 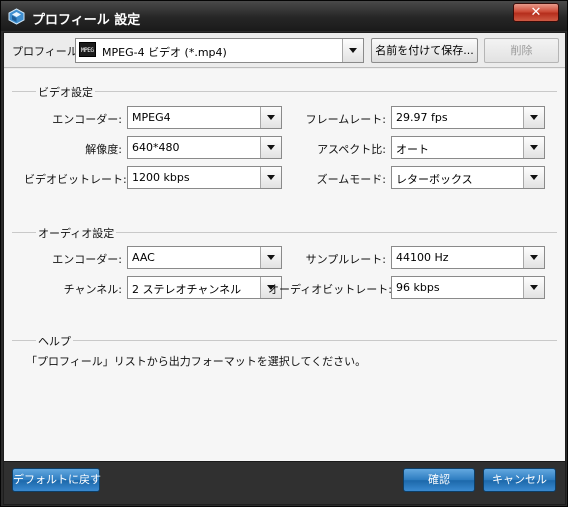 What do you see at coordinates (196, 361) in the screenshot?
I see `help-text: 「プロフィール」リストから出力フォーマットを選択してください。` at bounding box center [196, 361].